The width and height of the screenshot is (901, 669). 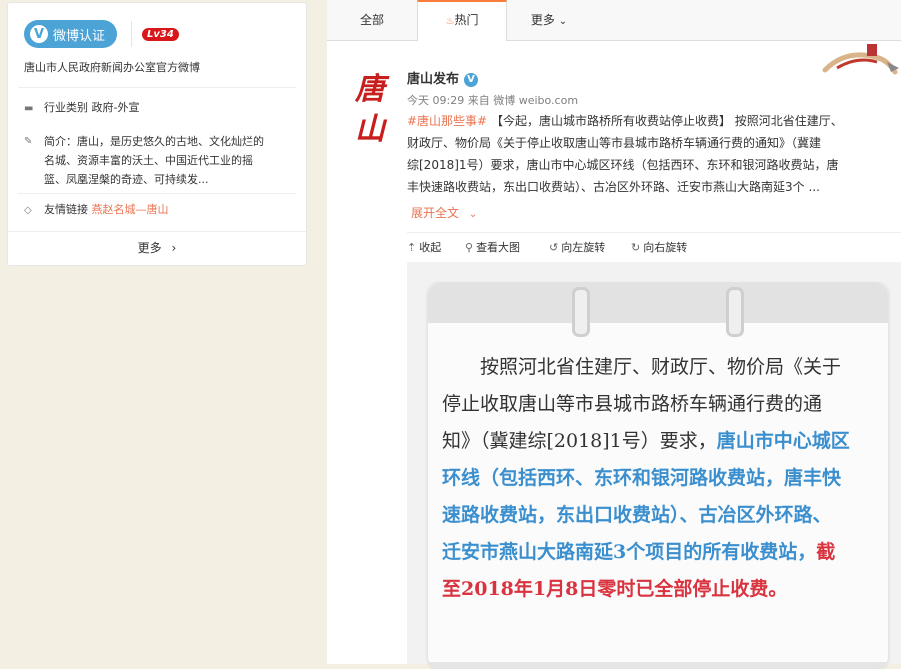 I want to click on intro-label: 简介：, so click(x=60, y=141).